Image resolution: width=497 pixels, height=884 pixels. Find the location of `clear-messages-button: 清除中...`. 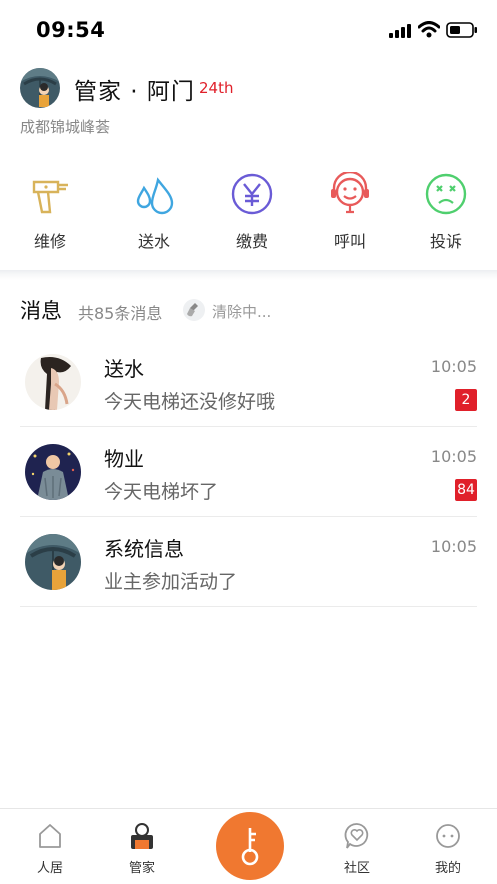

clear-messages-button: 清除中... is located at coordinates (238, 310).